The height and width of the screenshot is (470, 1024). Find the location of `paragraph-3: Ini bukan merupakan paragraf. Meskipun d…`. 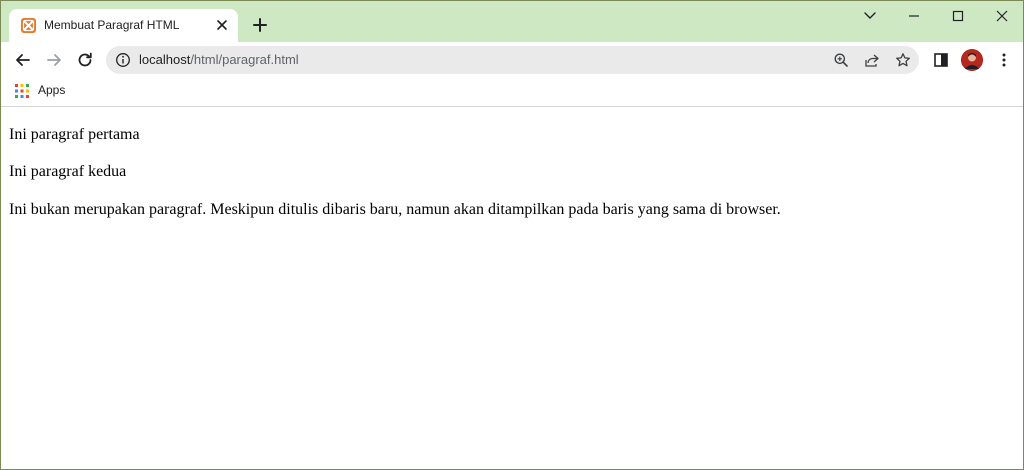

paragraph-3: Ini bukan merupakan paragraf. Meskipun d… is located at coordinates (395, 209).